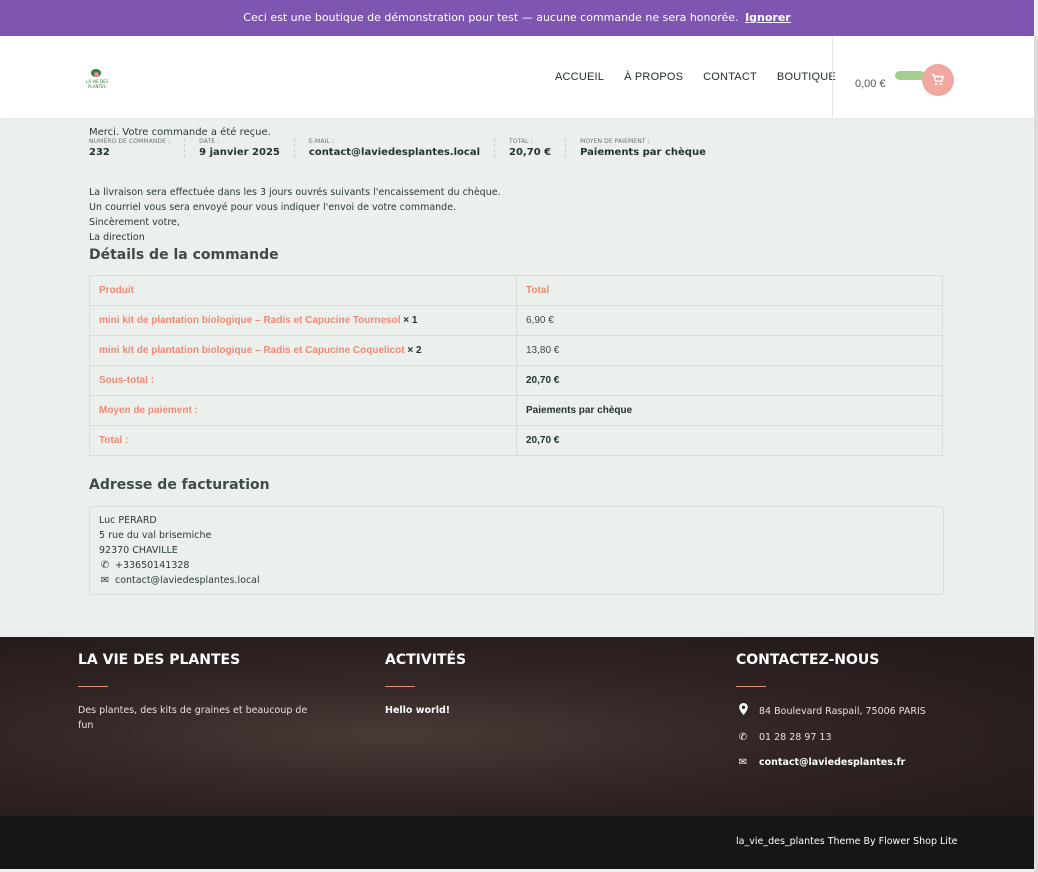 The width and height of the screenshot is (1038, 872). Describe the element at coordinates (730, 77) in the screenshot. I see `nav-item-contact: CONTACT` at that location.